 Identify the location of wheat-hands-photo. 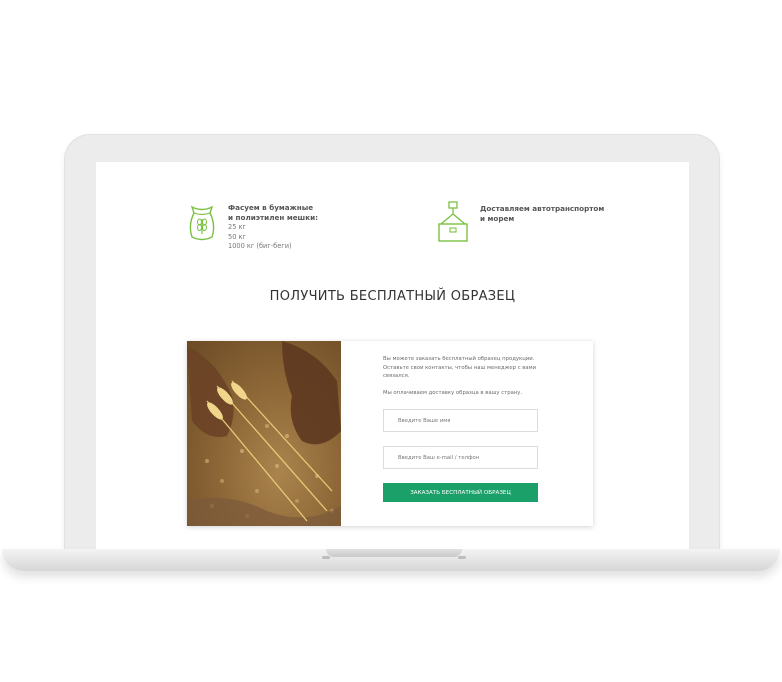
(264, 433).